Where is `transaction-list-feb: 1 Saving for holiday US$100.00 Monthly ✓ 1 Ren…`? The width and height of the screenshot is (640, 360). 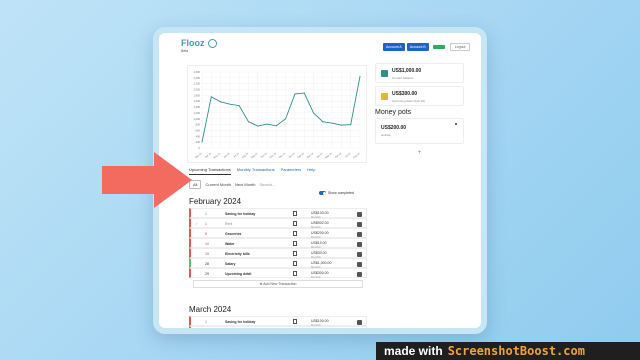 transaction-list-feb: 1 Saving for holiday US$100.00 Monthly ✓ 1 Ren… is located at coordinates (278, 249).